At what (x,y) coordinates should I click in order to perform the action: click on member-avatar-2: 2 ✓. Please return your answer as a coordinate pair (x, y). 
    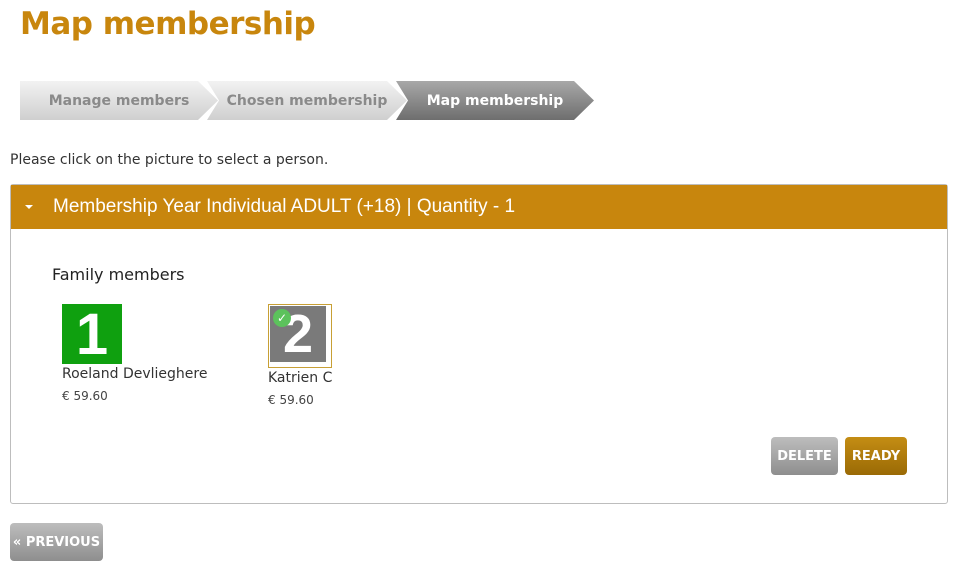
    Looking at the image, I should click on (300, 336).